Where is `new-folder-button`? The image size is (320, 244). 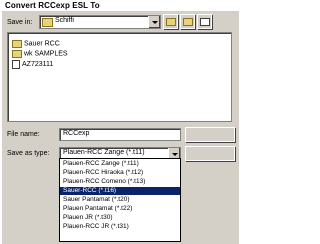
new-folder-button is located at coordinates (187, 21).